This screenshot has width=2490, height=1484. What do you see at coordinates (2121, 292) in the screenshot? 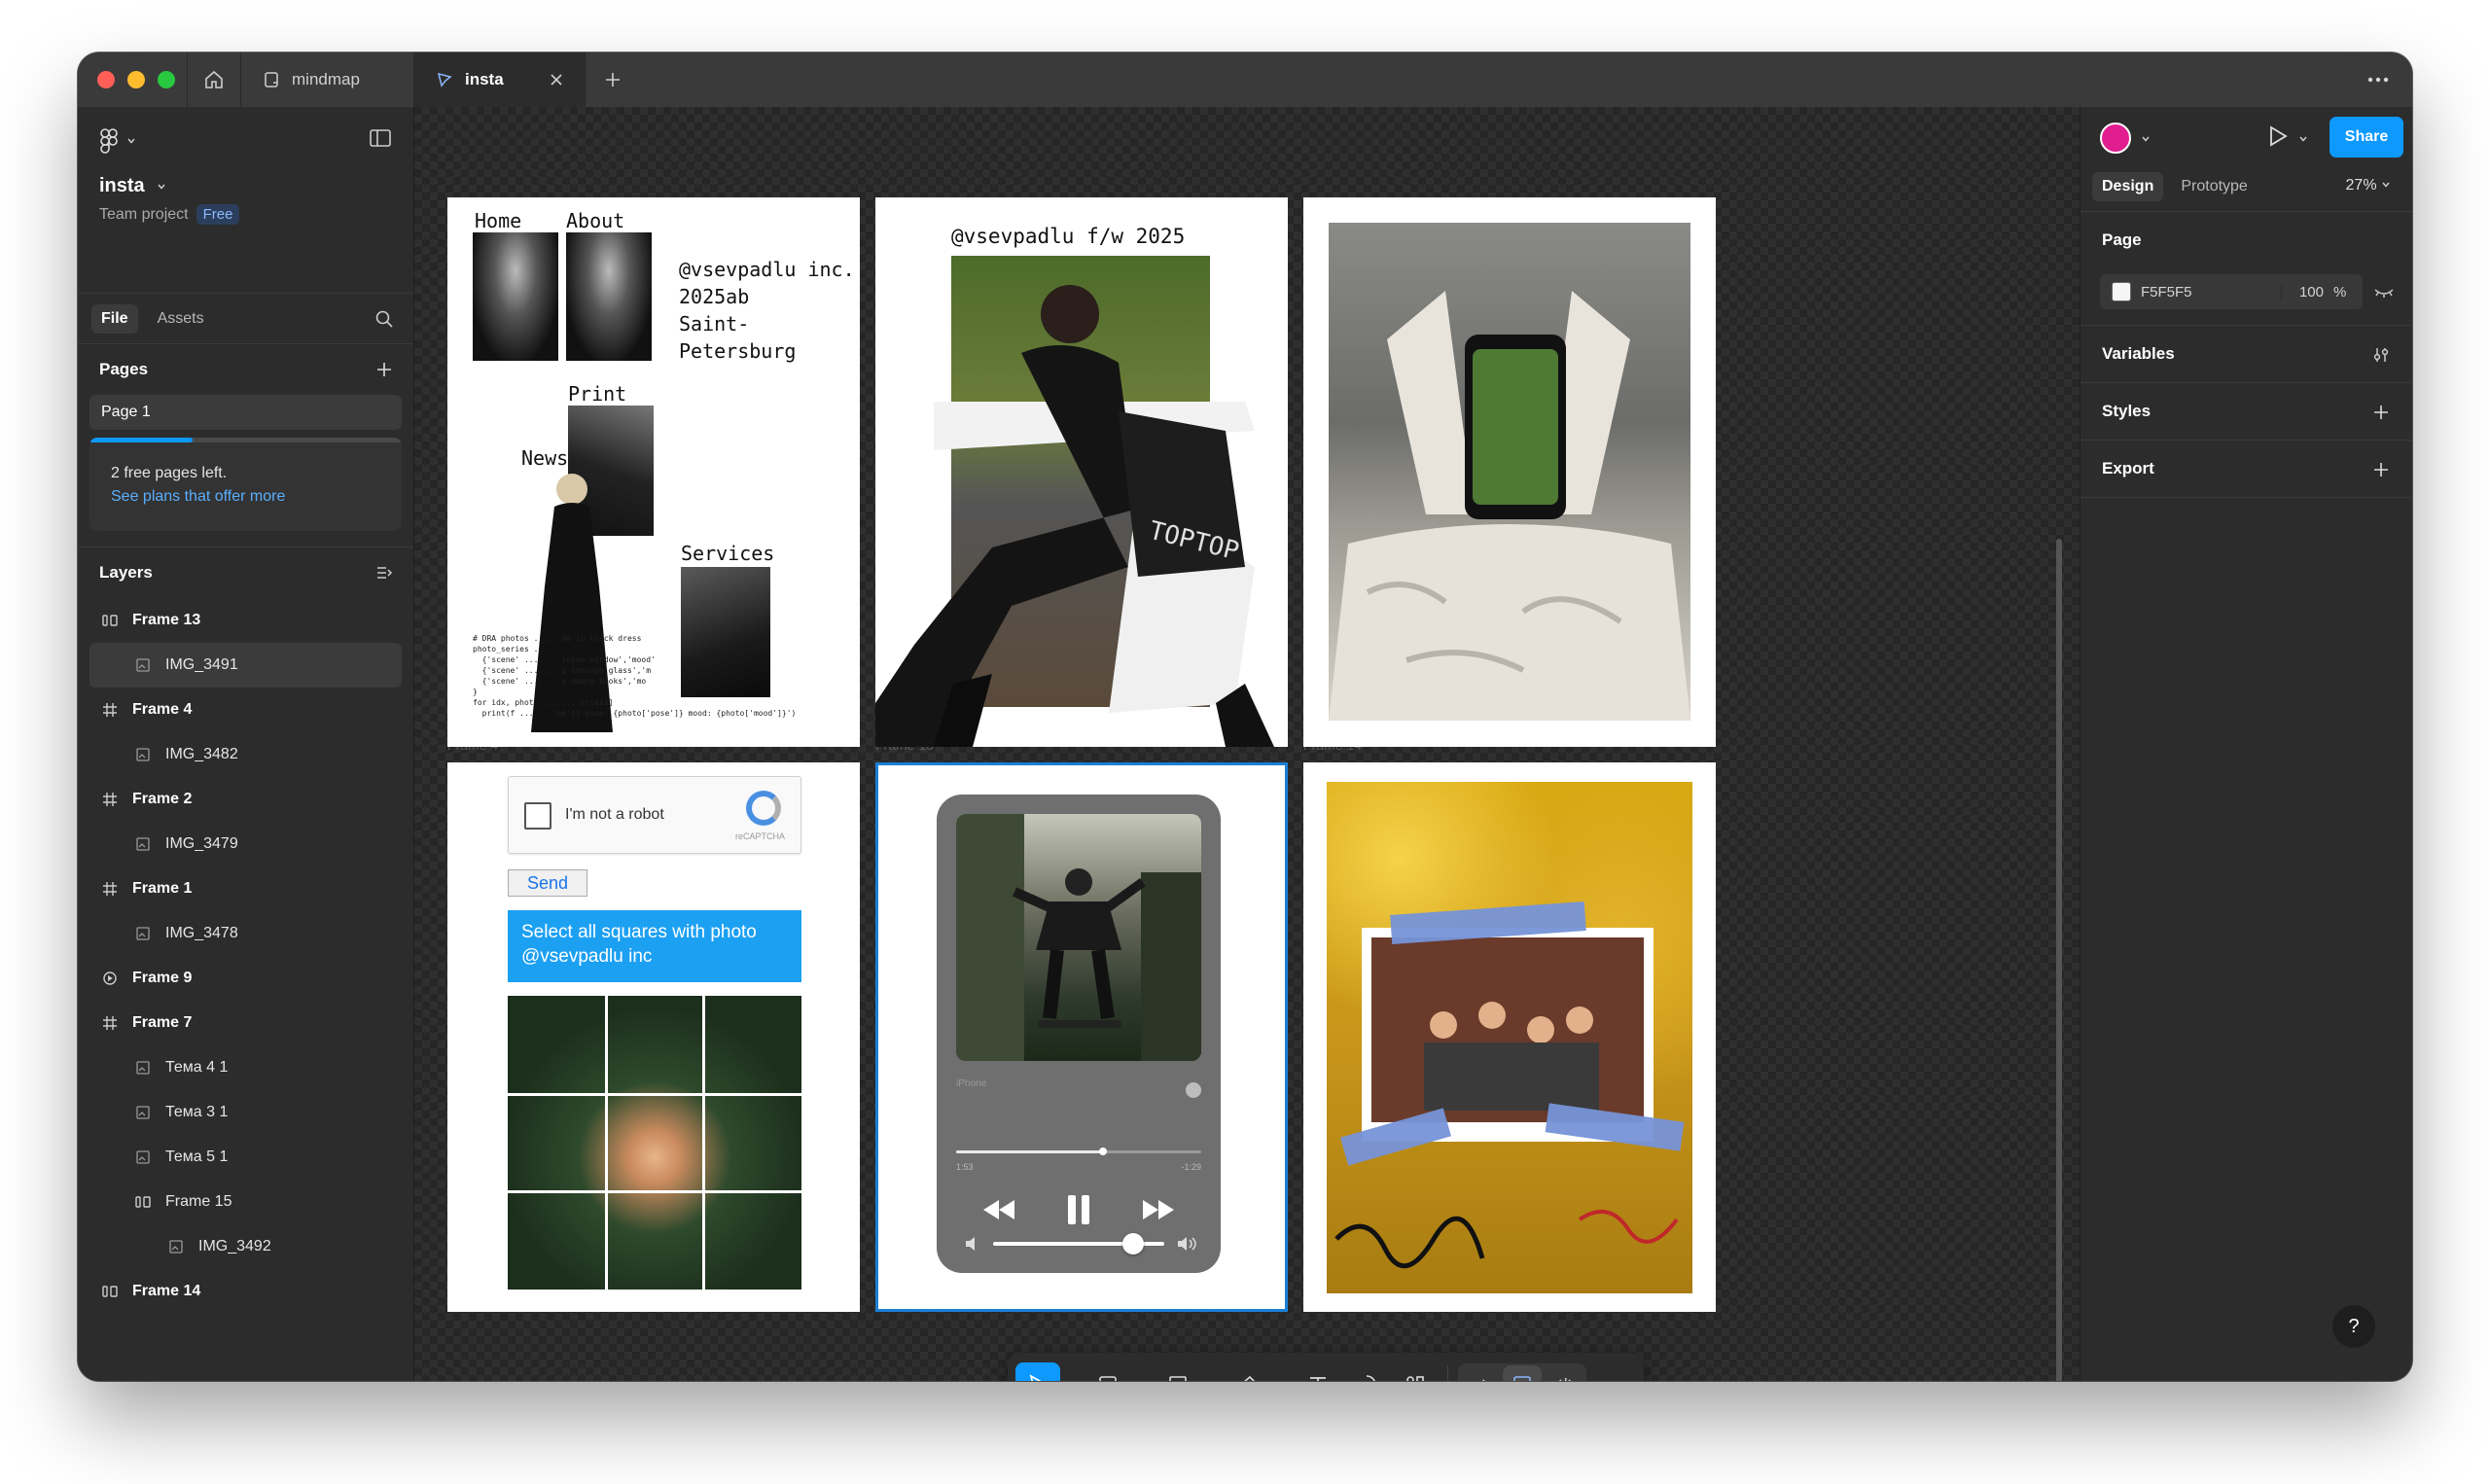
I see `fill-swatch` at bounding box center [2121, 292].